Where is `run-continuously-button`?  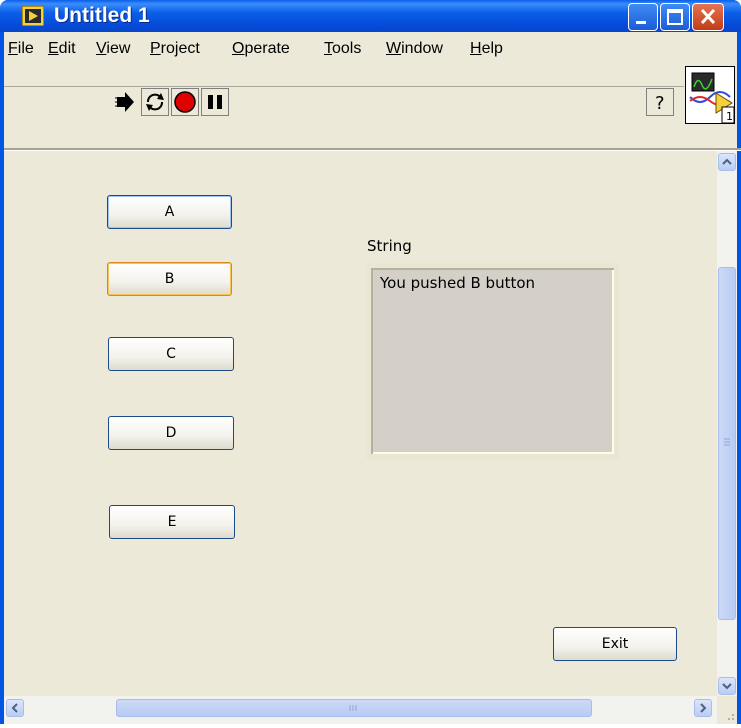 run-continuously-button is located at coordinates (155, 102).